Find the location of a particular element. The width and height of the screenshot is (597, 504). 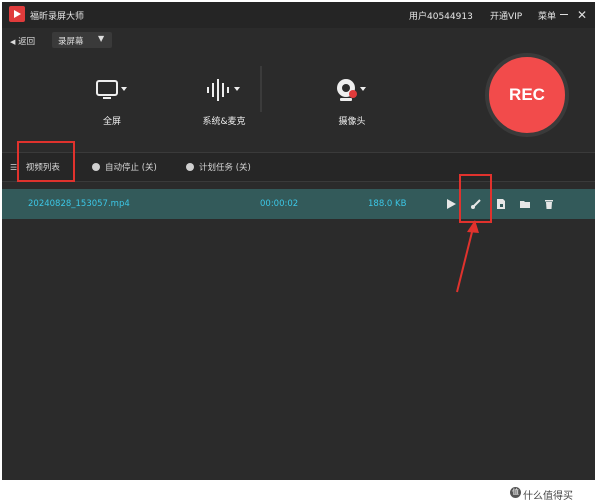

record-button: REC is located at coordinates (527, 95).